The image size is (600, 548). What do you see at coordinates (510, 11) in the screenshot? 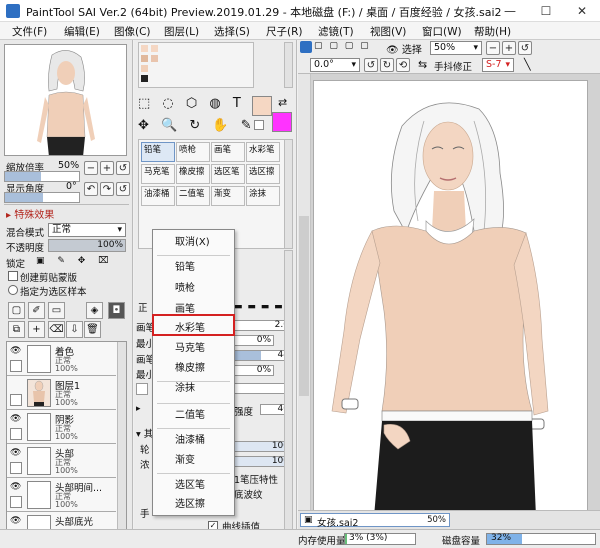
I see `minimize-button: —` at bounding box center [510, 11].